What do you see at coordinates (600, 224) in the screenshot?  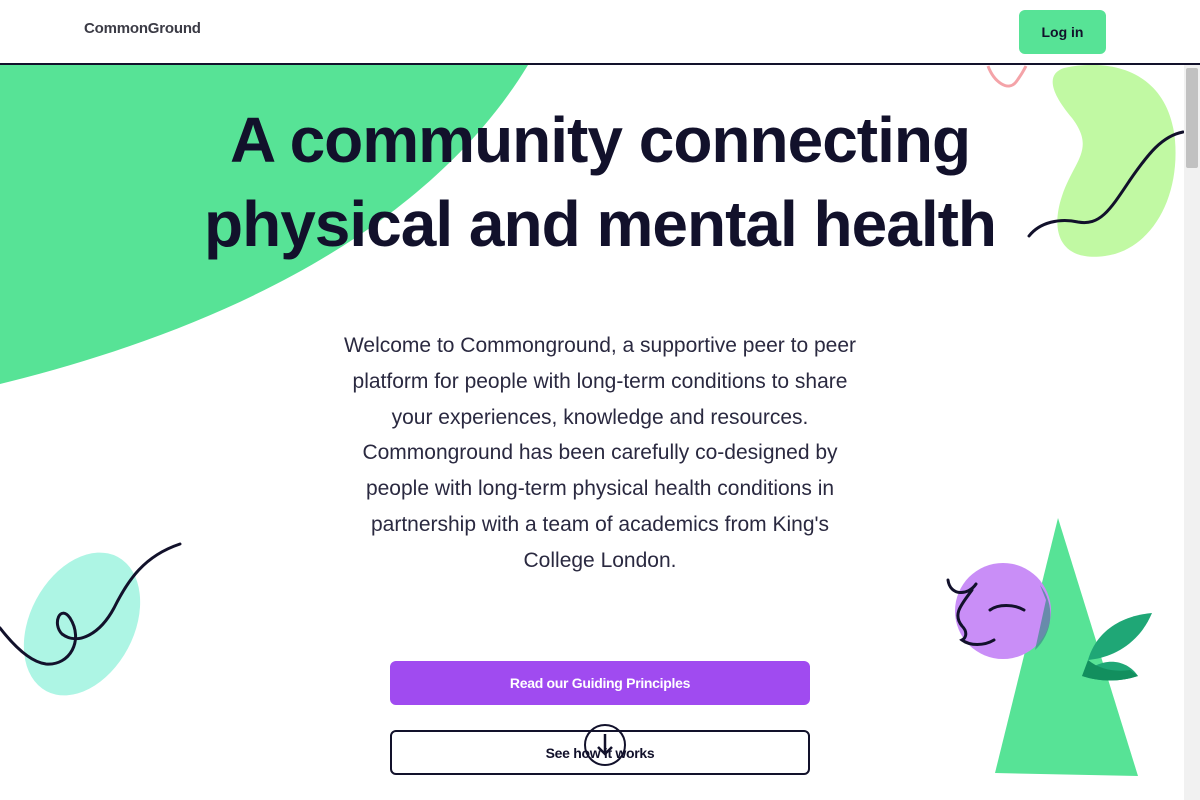 I see `hero-title-line-2: physical and mental health` at bounding box center [600, 224].